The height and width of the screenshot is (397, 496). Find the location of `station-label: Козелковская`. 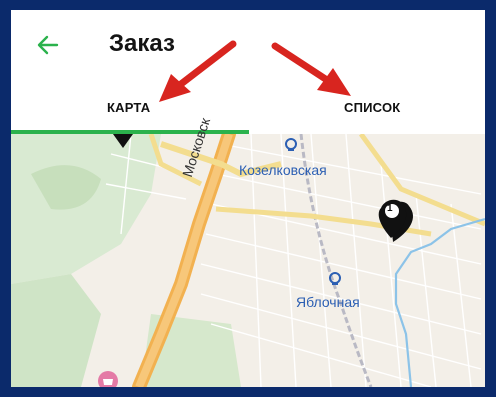

station-label: Козелковская is located at coordinates (283, 170).